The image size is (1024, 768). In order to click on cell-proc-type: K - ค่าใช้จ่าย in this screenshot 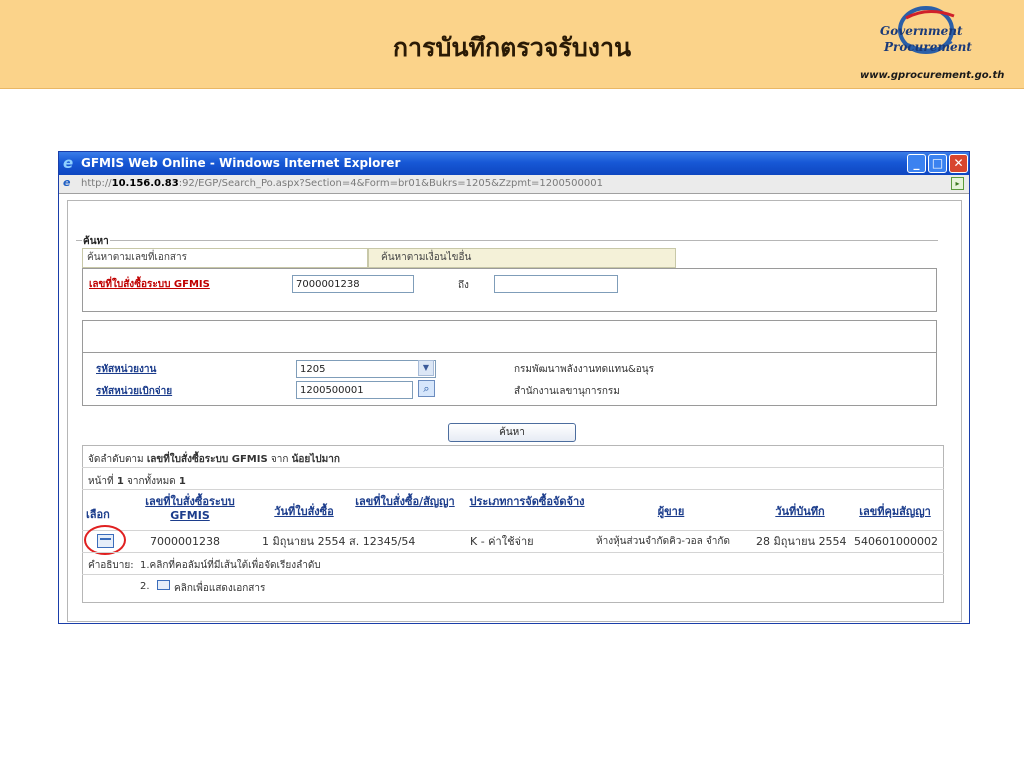, I will do `click(502, 541)`.